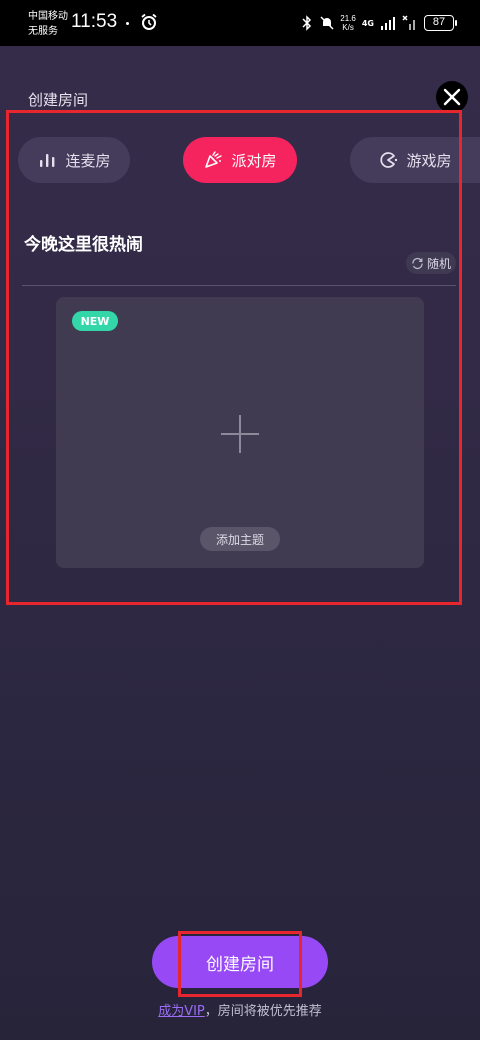 Image resolution: width=480 pixels, height=1040 pixels. I want to click on room-type-label: 游戏房, so click(429, 160).